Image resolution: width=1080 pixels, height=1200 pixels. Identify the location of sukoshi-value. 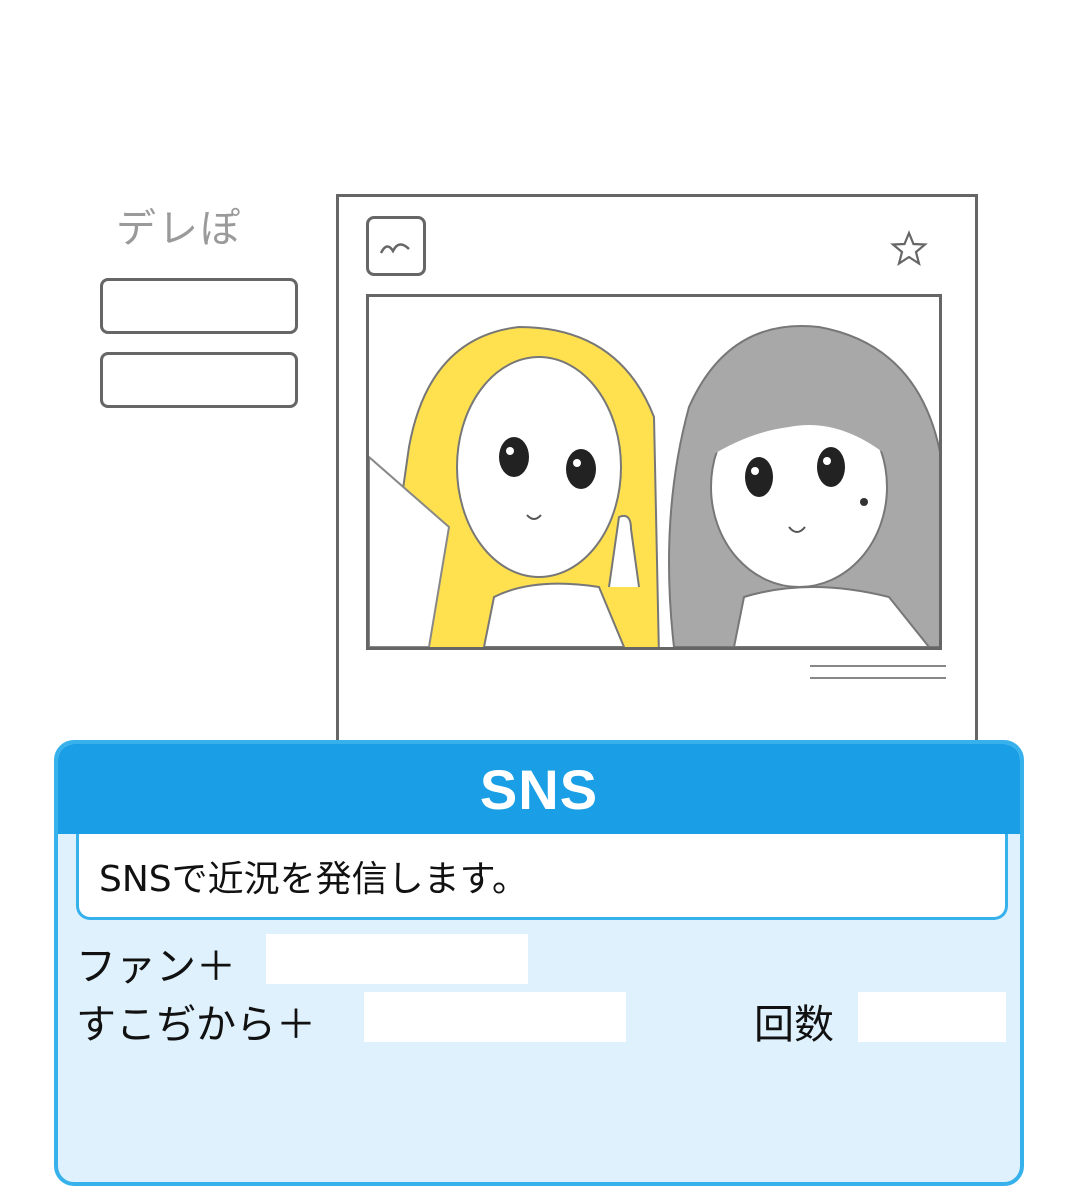
(495, 1017).